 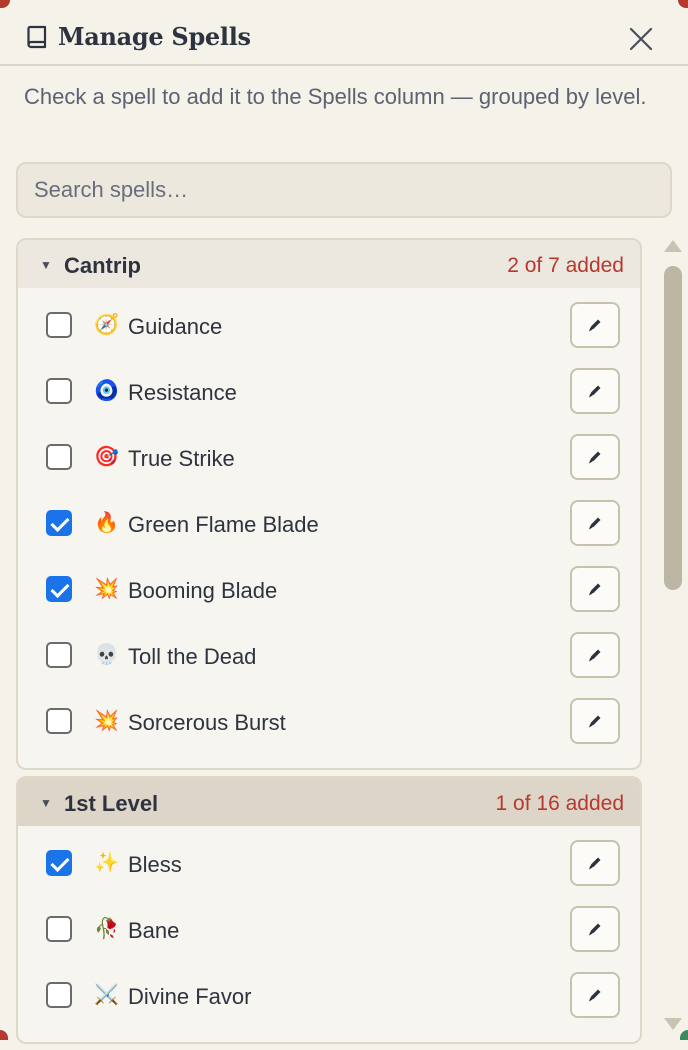 What do you see at coordinates (673, 246) in the screenshot?
I see `scroll-up-arrow` at bounding box center [673, 246].